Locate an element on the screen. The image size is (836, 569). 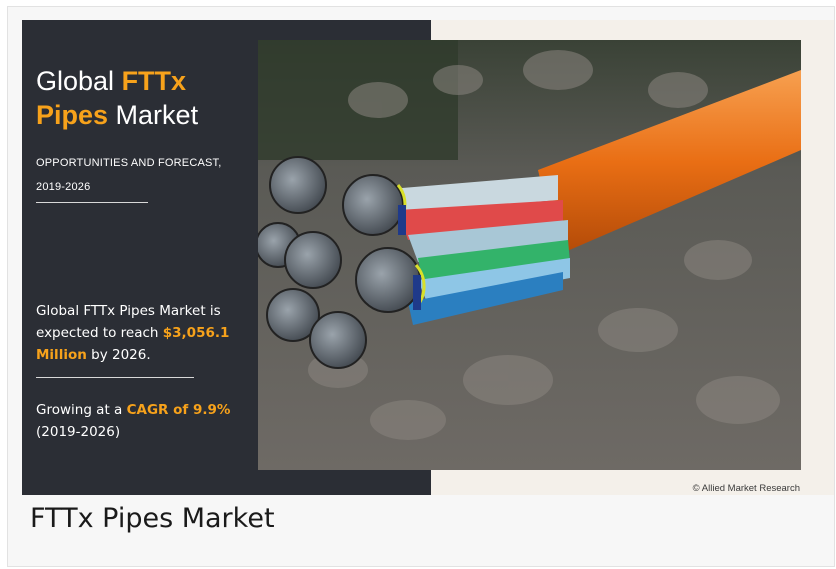
divider-bottom is located at coordinates (115, 377).